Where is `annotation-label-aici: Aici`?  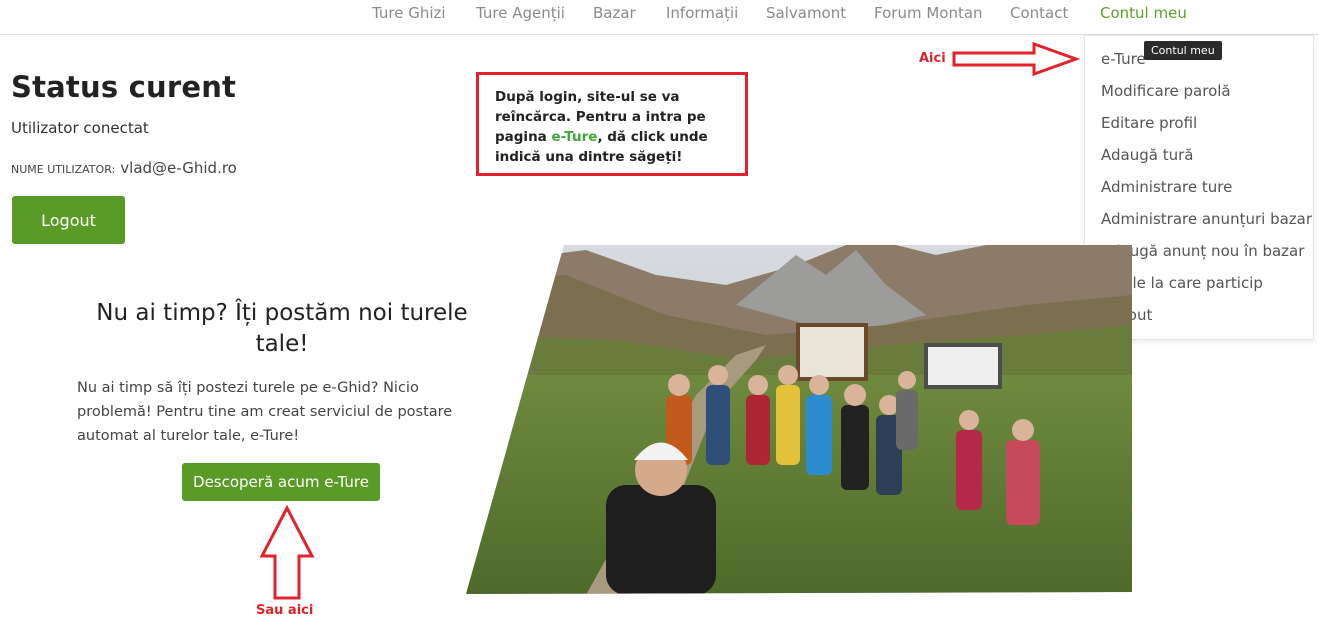 annotation-label-aici: Aici is located at coordinates (932, 58).